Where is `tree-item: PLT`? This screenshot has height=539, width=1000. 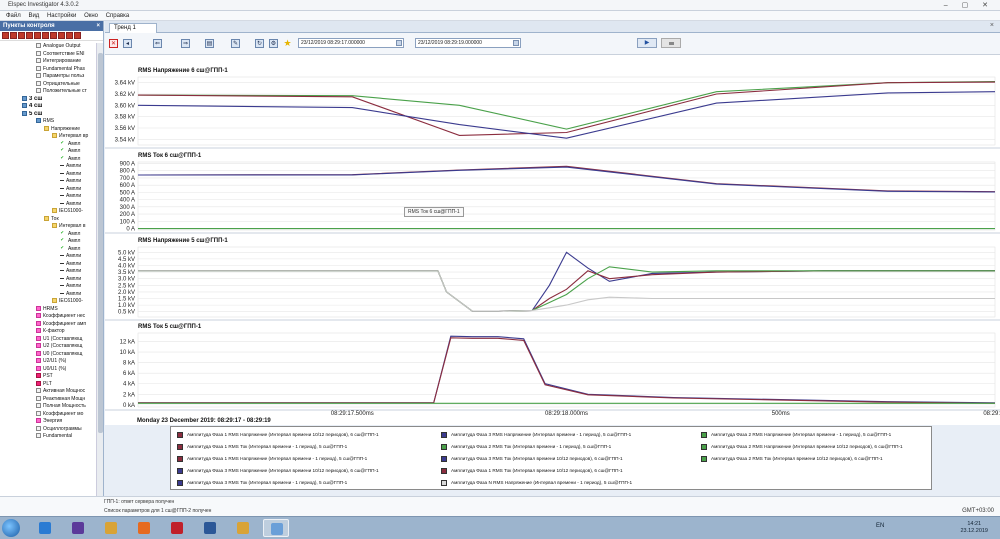 tree-item: PLT is located at coordinates (48, 385).